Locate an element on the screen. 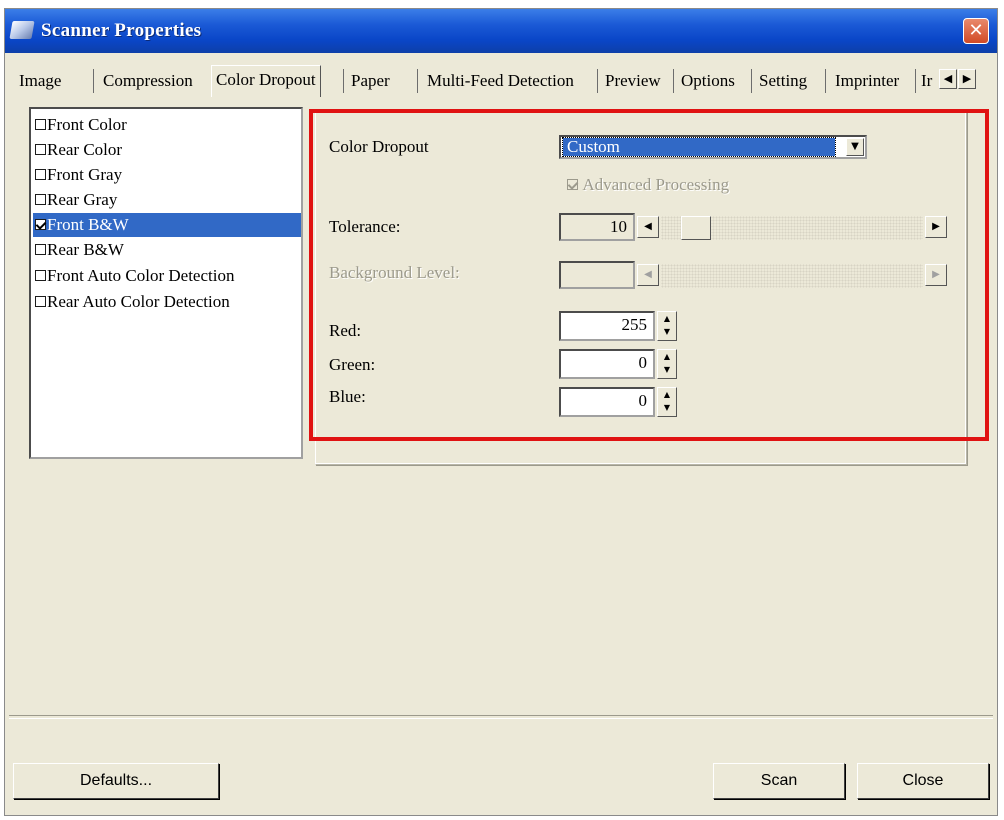 This screenshot has height=820, width=1004. tolerance-decrease-button: ◀ is located at coordinates (648, 227).